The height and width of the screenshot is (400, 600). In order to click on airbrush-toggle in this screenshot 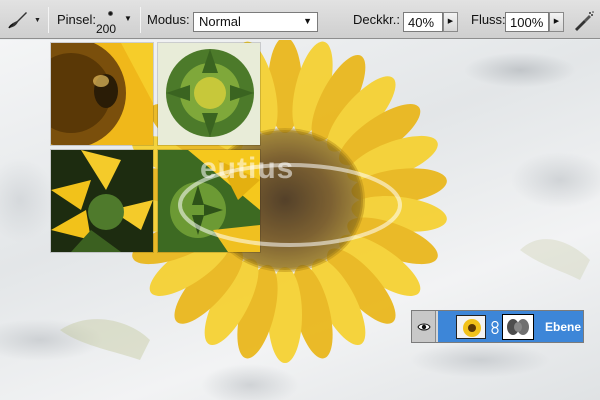, I will do `click(583, 21)`.